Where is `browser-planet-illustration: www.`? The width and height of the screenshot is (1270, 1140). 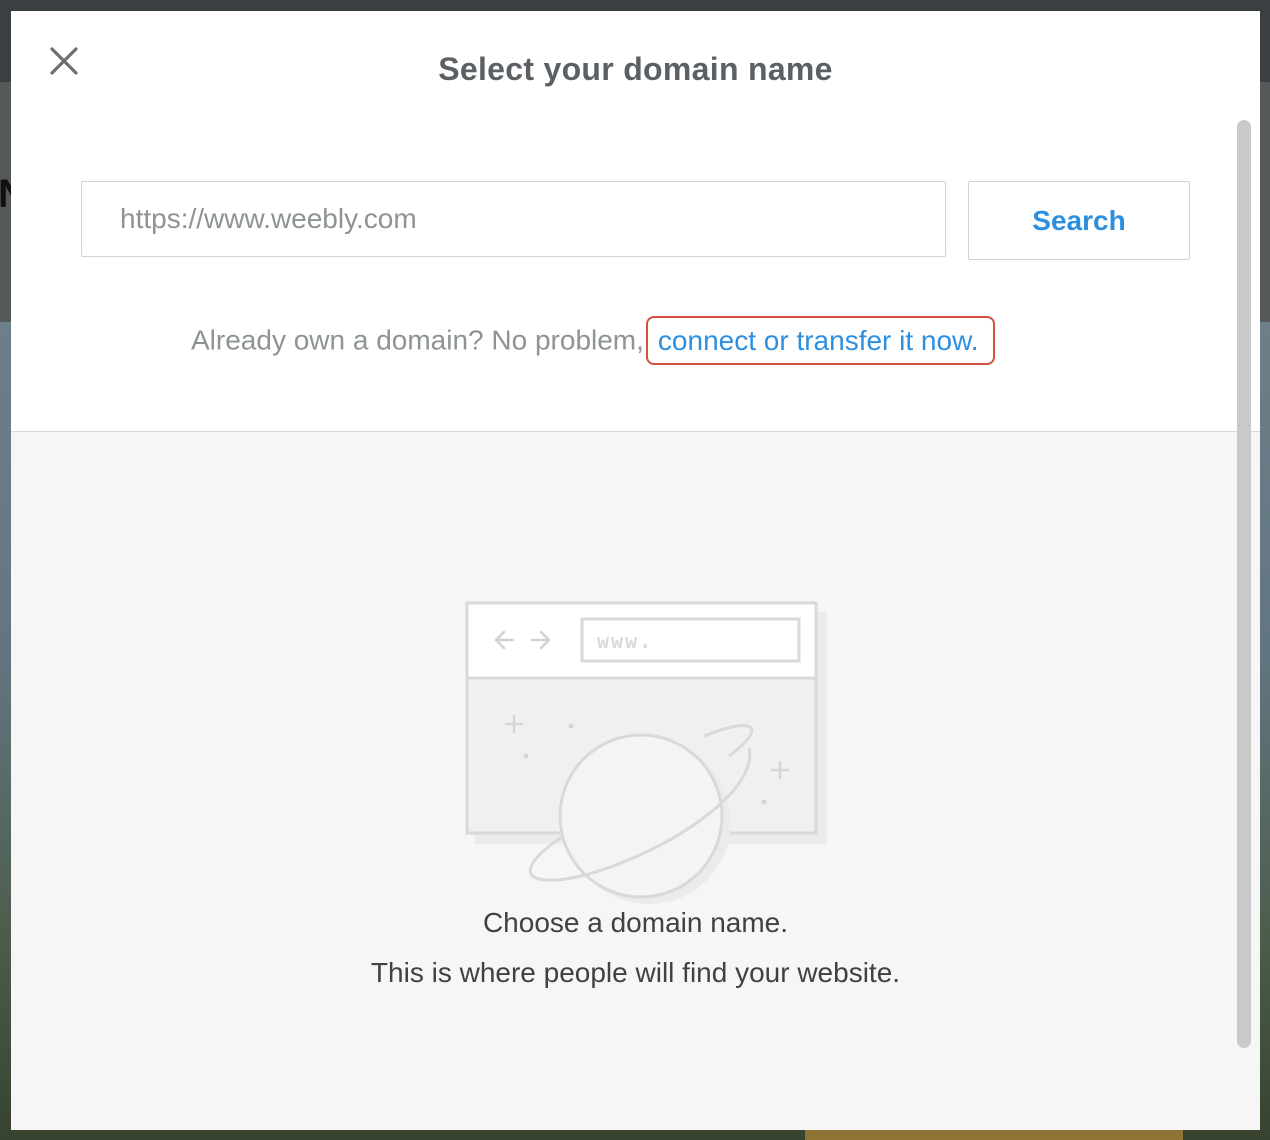
browser-planet-illustration: www. is located at coordinates (646, 752).